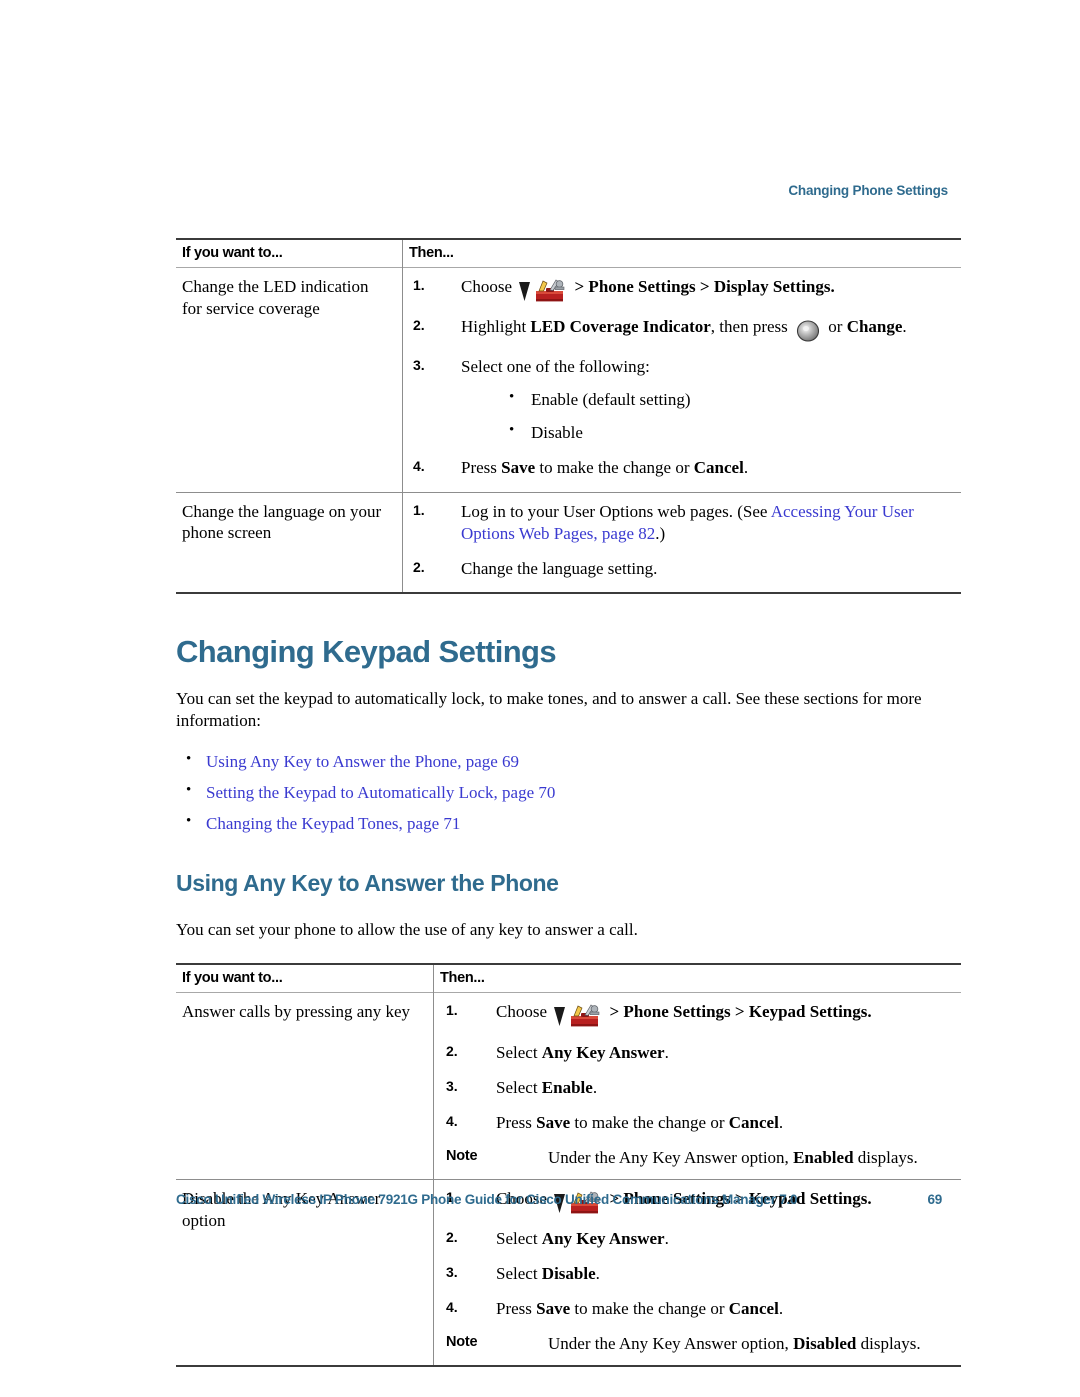 The image size is (1080, 1397). What do you see at coordinates (835, 327) in the screenshot?
I see `step-text-or: or` at bounding box center [835, 327].